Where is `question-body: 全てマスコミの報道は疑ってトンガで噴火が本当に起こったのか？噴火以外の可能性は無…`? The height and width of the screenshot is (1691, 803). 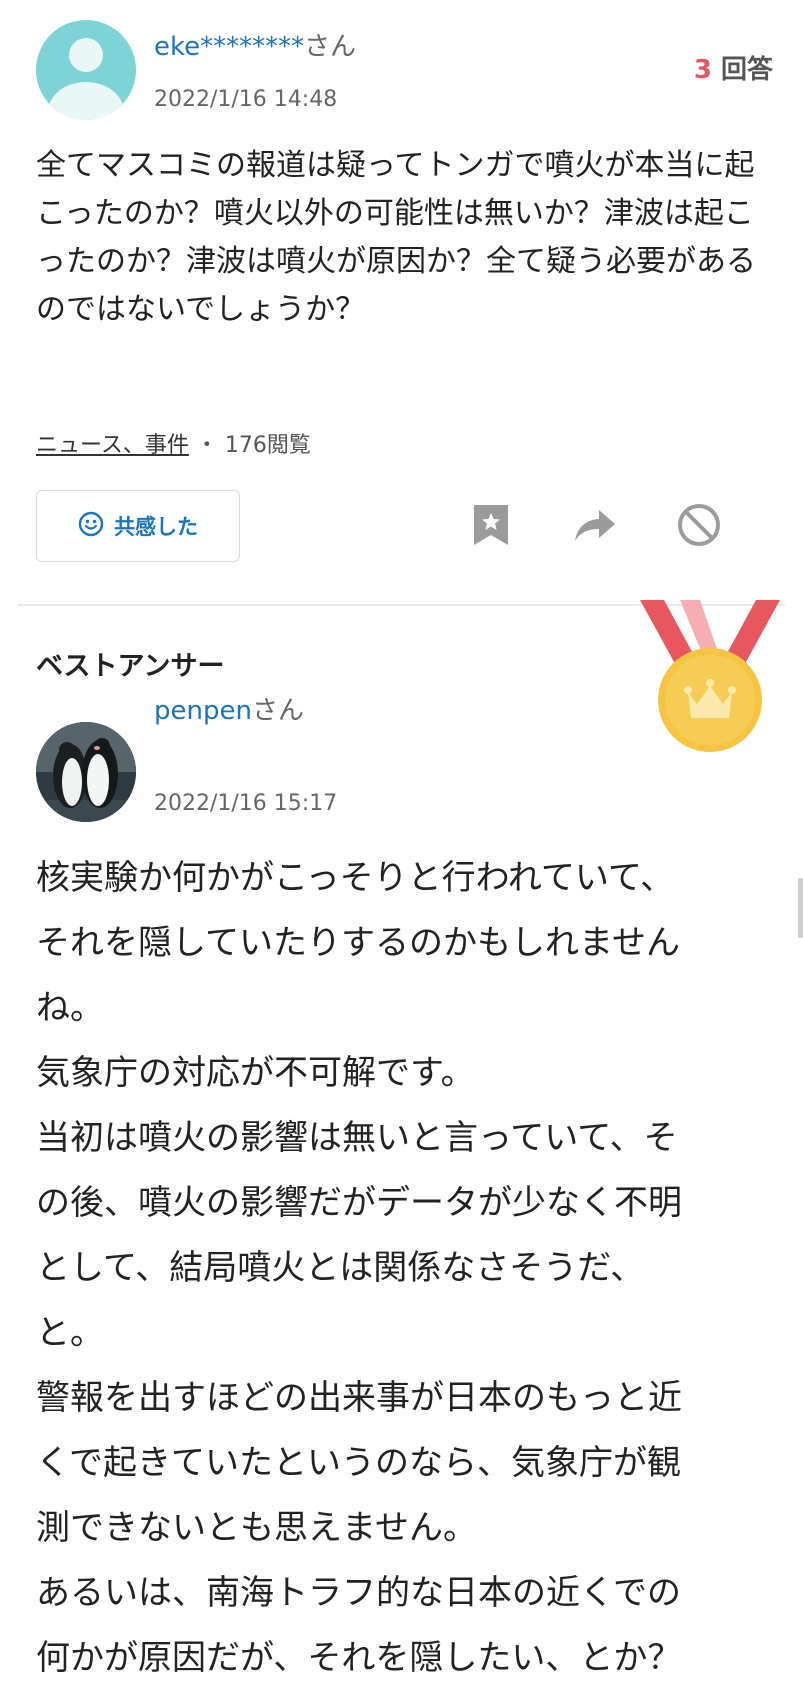
question-body: 全てマスコミの報道は疑ってトンガで噴火が本当に起こったのか？噴火以外の可能性は無… is located at coordinates (396, 237).